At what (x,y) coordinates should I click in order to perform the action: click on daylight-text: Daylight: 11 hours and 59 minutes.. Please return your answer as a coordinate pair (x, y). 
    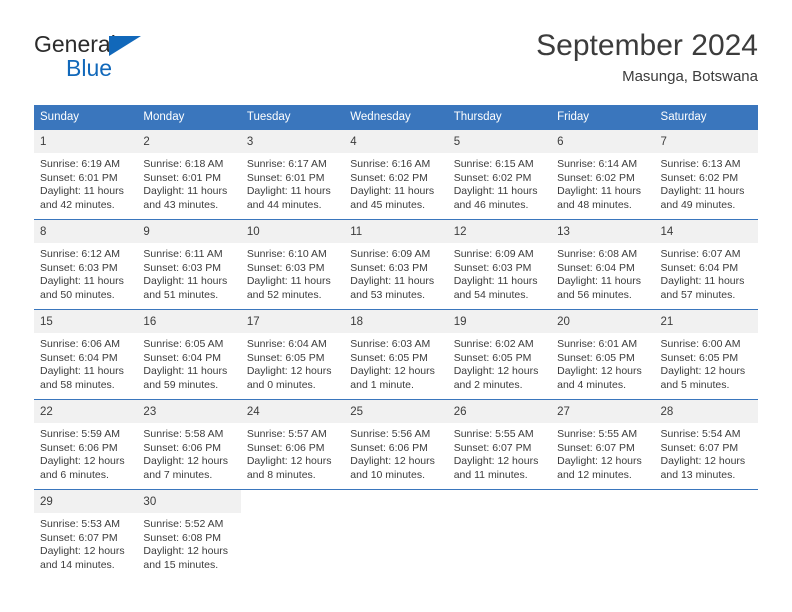
    Looking at the image, I should click on (185, 378).